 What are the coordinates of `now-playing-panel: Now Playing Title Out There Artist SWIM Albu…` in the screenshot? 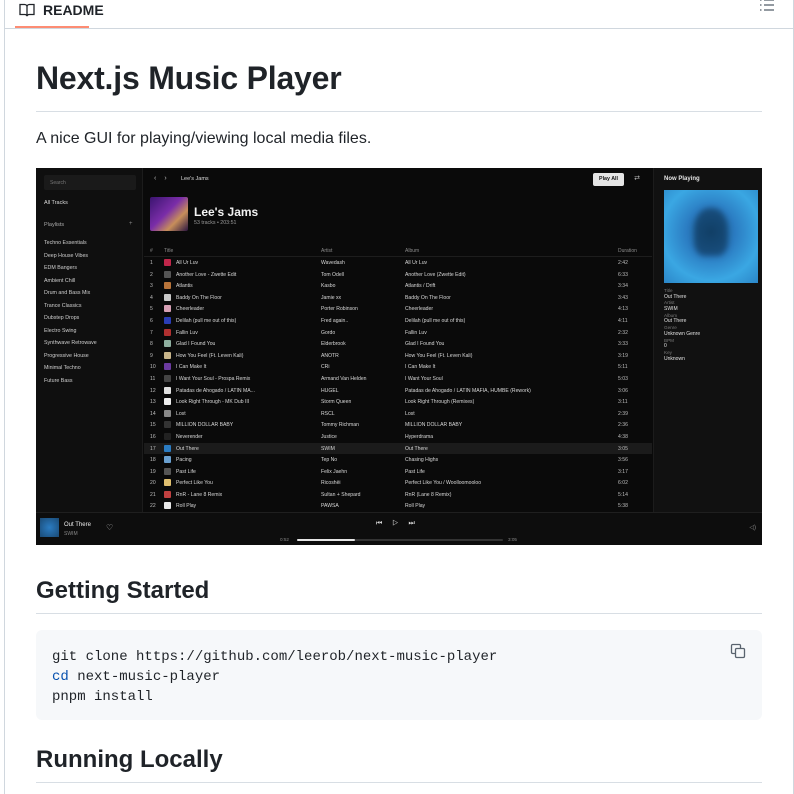 It's located at (707, 340).